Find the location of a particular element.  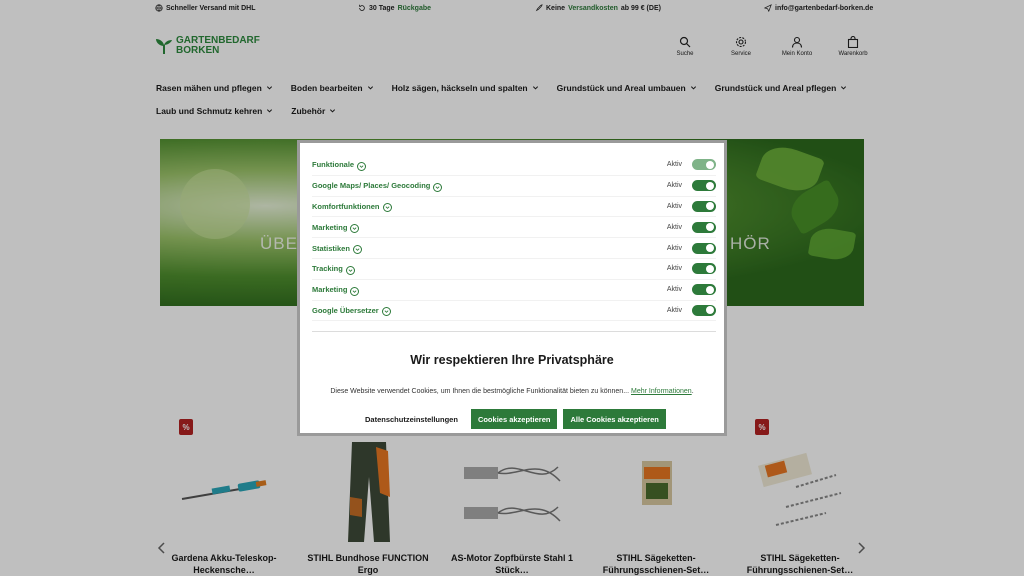

cookie-row-tracking: Tracking Aktiv is located at coordinates (514, 269).